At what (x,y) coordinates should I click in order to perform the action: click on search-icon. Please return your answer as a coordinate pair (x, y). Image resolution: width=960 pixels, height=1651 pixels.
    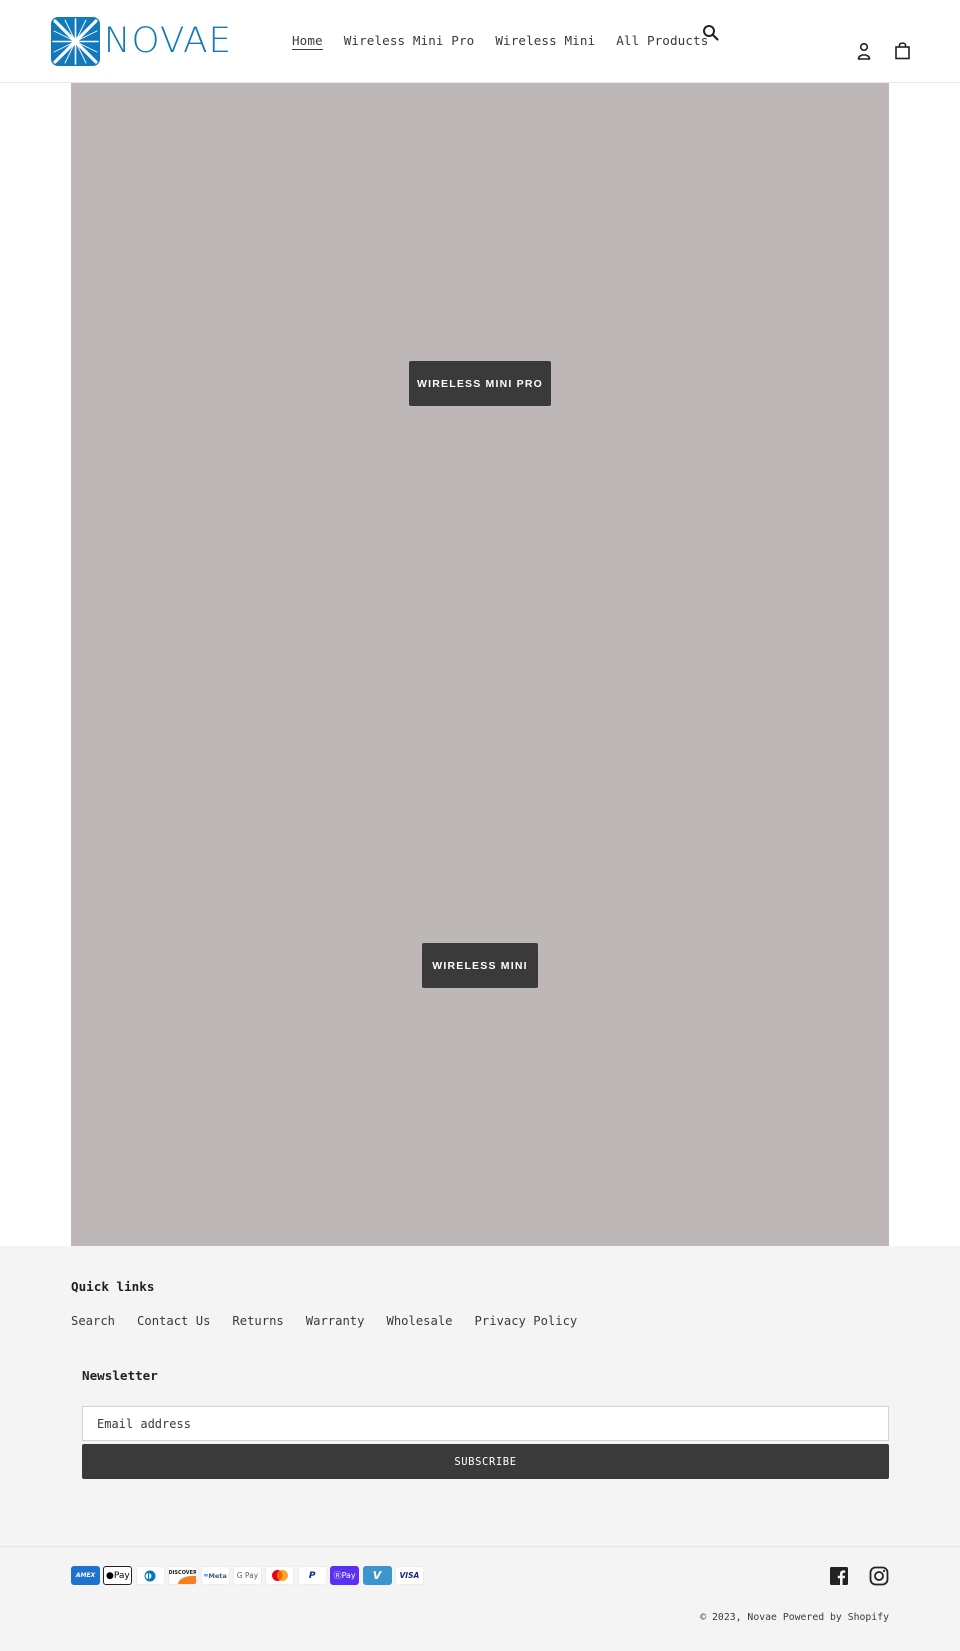
    Looking at the image, I should click on (711, 33).